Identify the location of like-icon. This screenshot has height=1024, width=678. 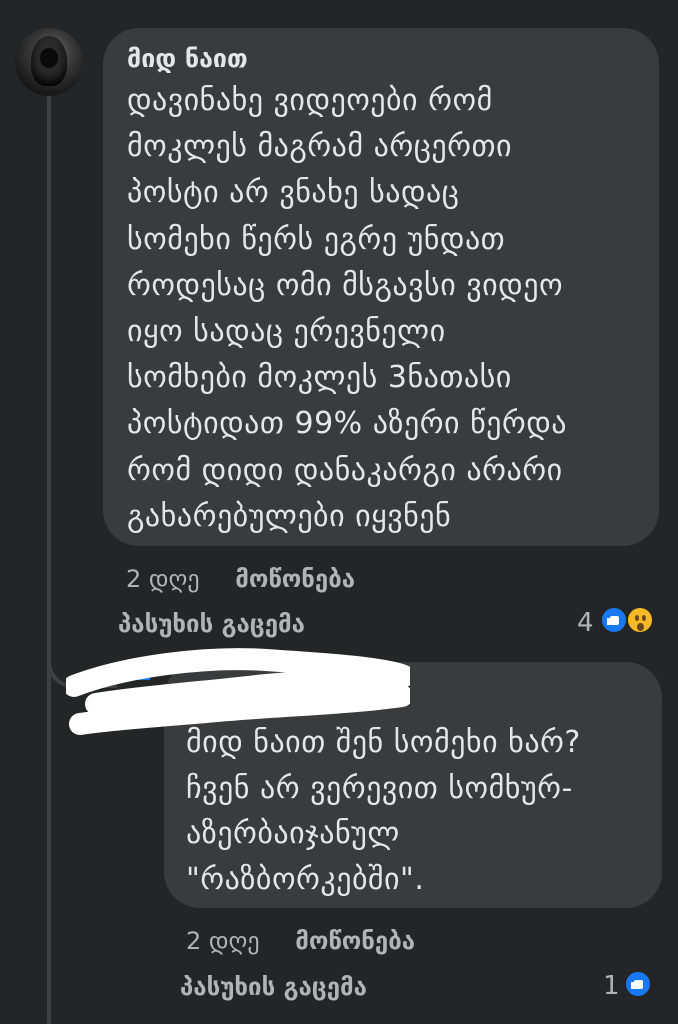
(614, 620).